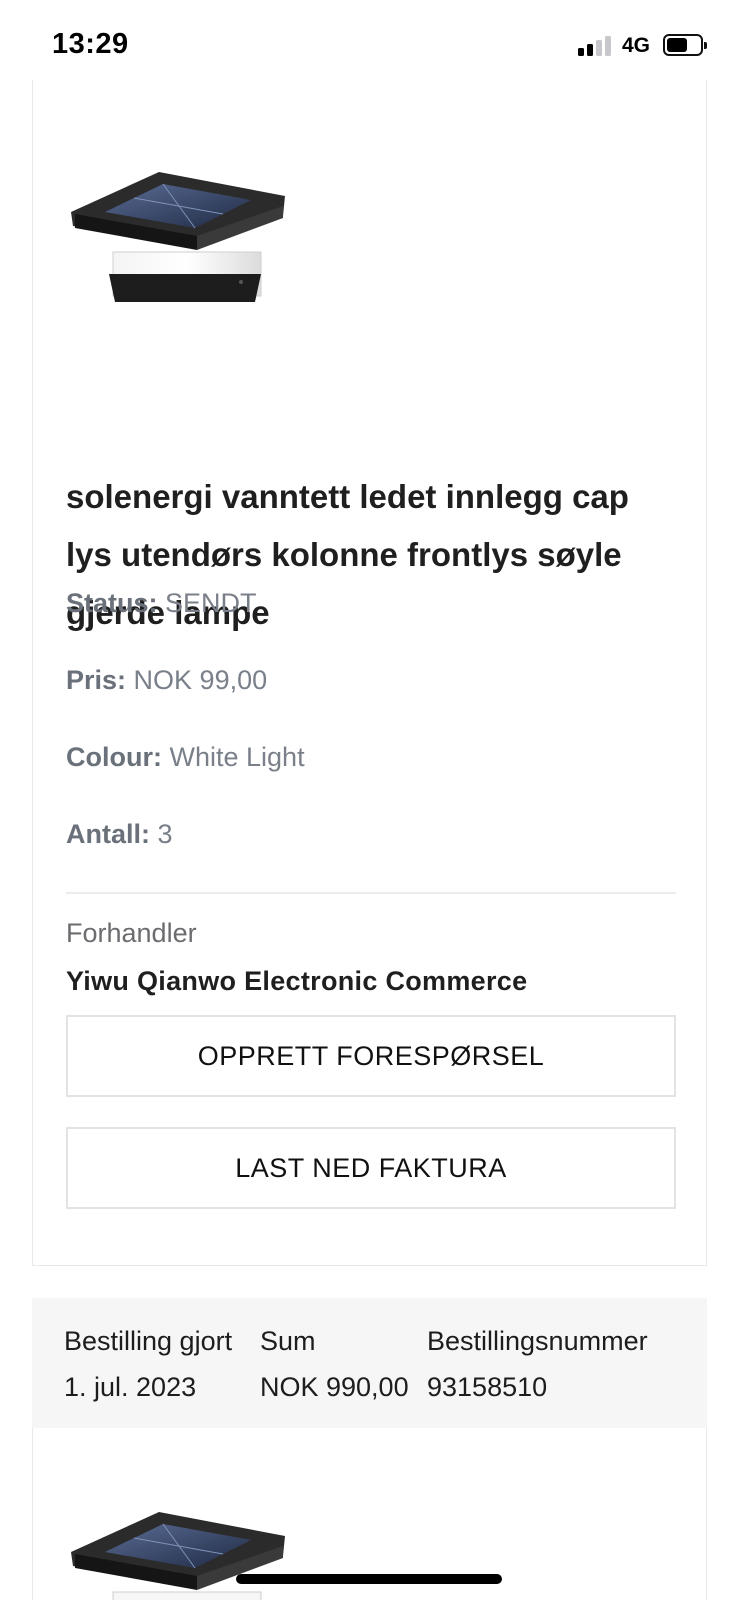 The width and height of the screenshot is (739, 1600). Describe the element at coordinates (371, 1056) in the screenshot. I see `create-request-button: OPPRETT FORESPØRSEL` at that location.